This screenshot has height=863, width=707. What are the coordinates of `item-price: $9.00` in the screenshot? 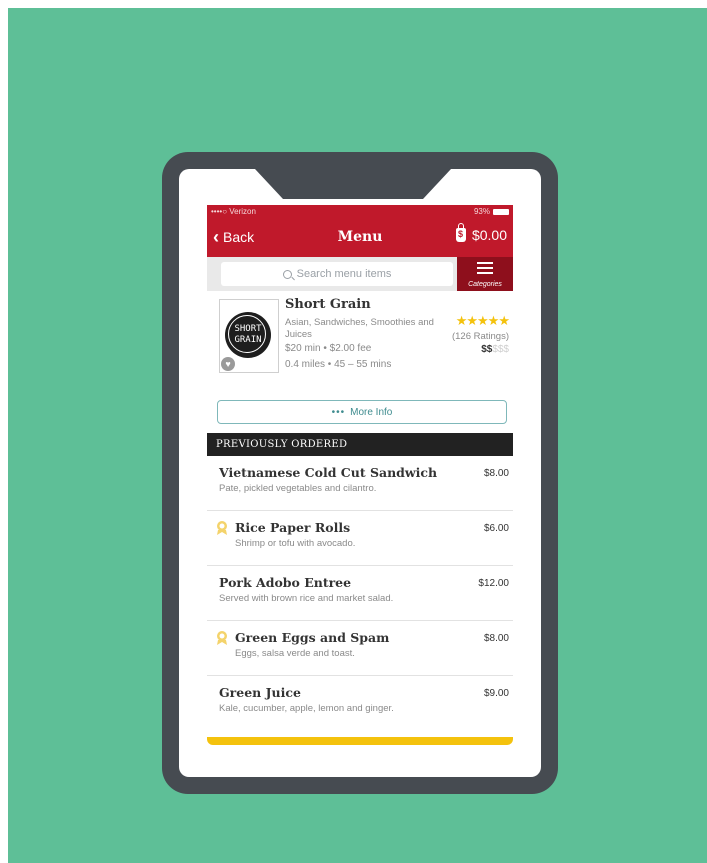 It's located at (496, 693).